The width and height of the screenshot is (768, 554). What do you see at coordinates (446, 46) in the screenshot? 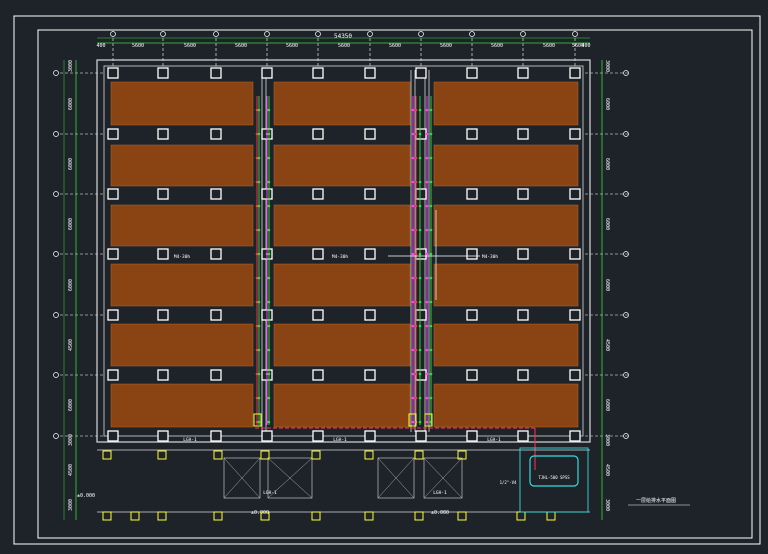
I see `top-dim-span-7: 5600` at bounding box center [446, 46].